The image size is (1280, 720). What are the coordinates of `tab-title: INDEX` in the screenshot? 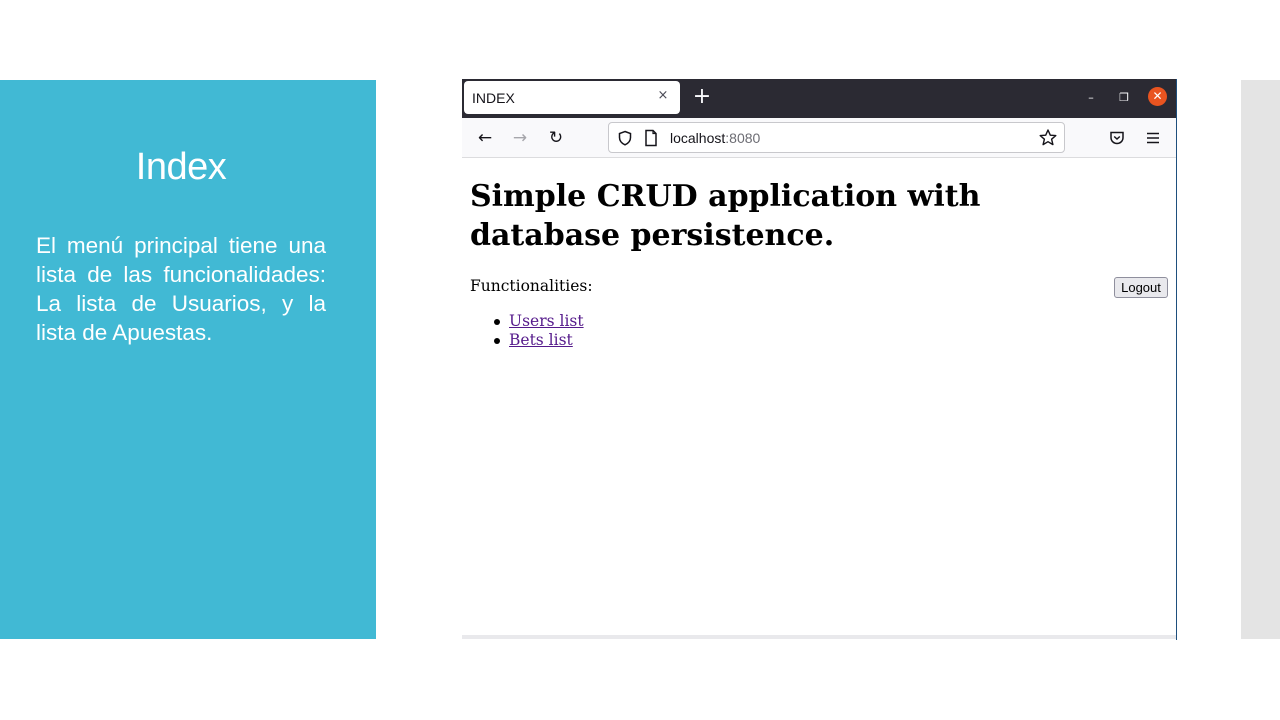 It's located at (493, 98).